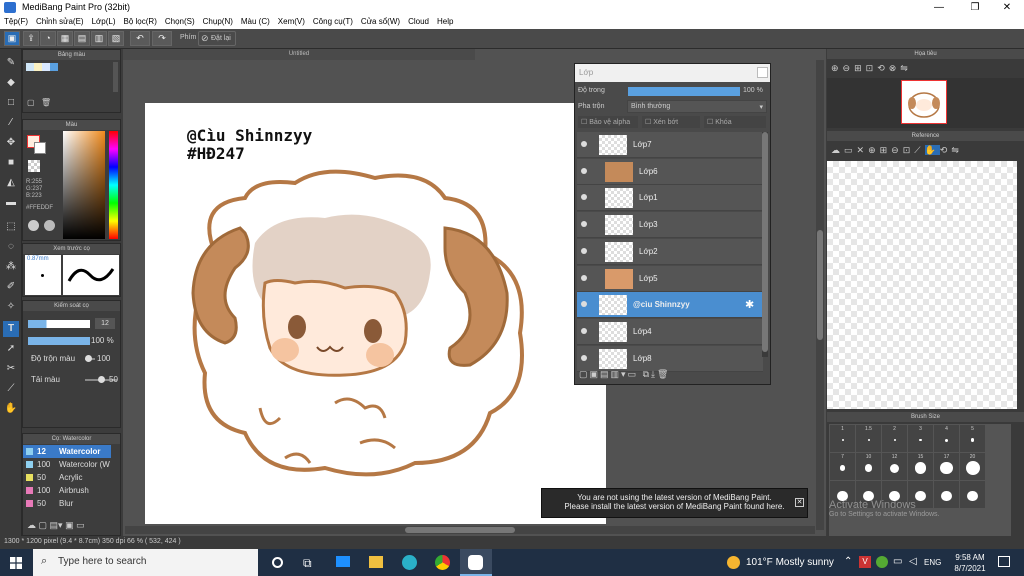  What do you see at coordinates (11, 123) in the screenshot?
I see `pen-tool-icon: ⁄` at bounding box center [11, 123].